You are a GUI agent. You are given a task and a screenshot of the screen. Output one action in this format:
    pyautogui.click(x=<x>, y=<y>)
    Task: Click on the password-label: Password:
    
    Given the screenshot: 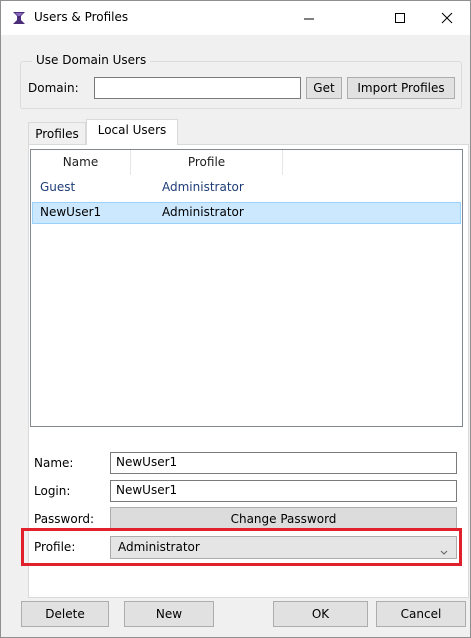 What is the action you would take?
    pyautogui.click(x=64, y=519)
    